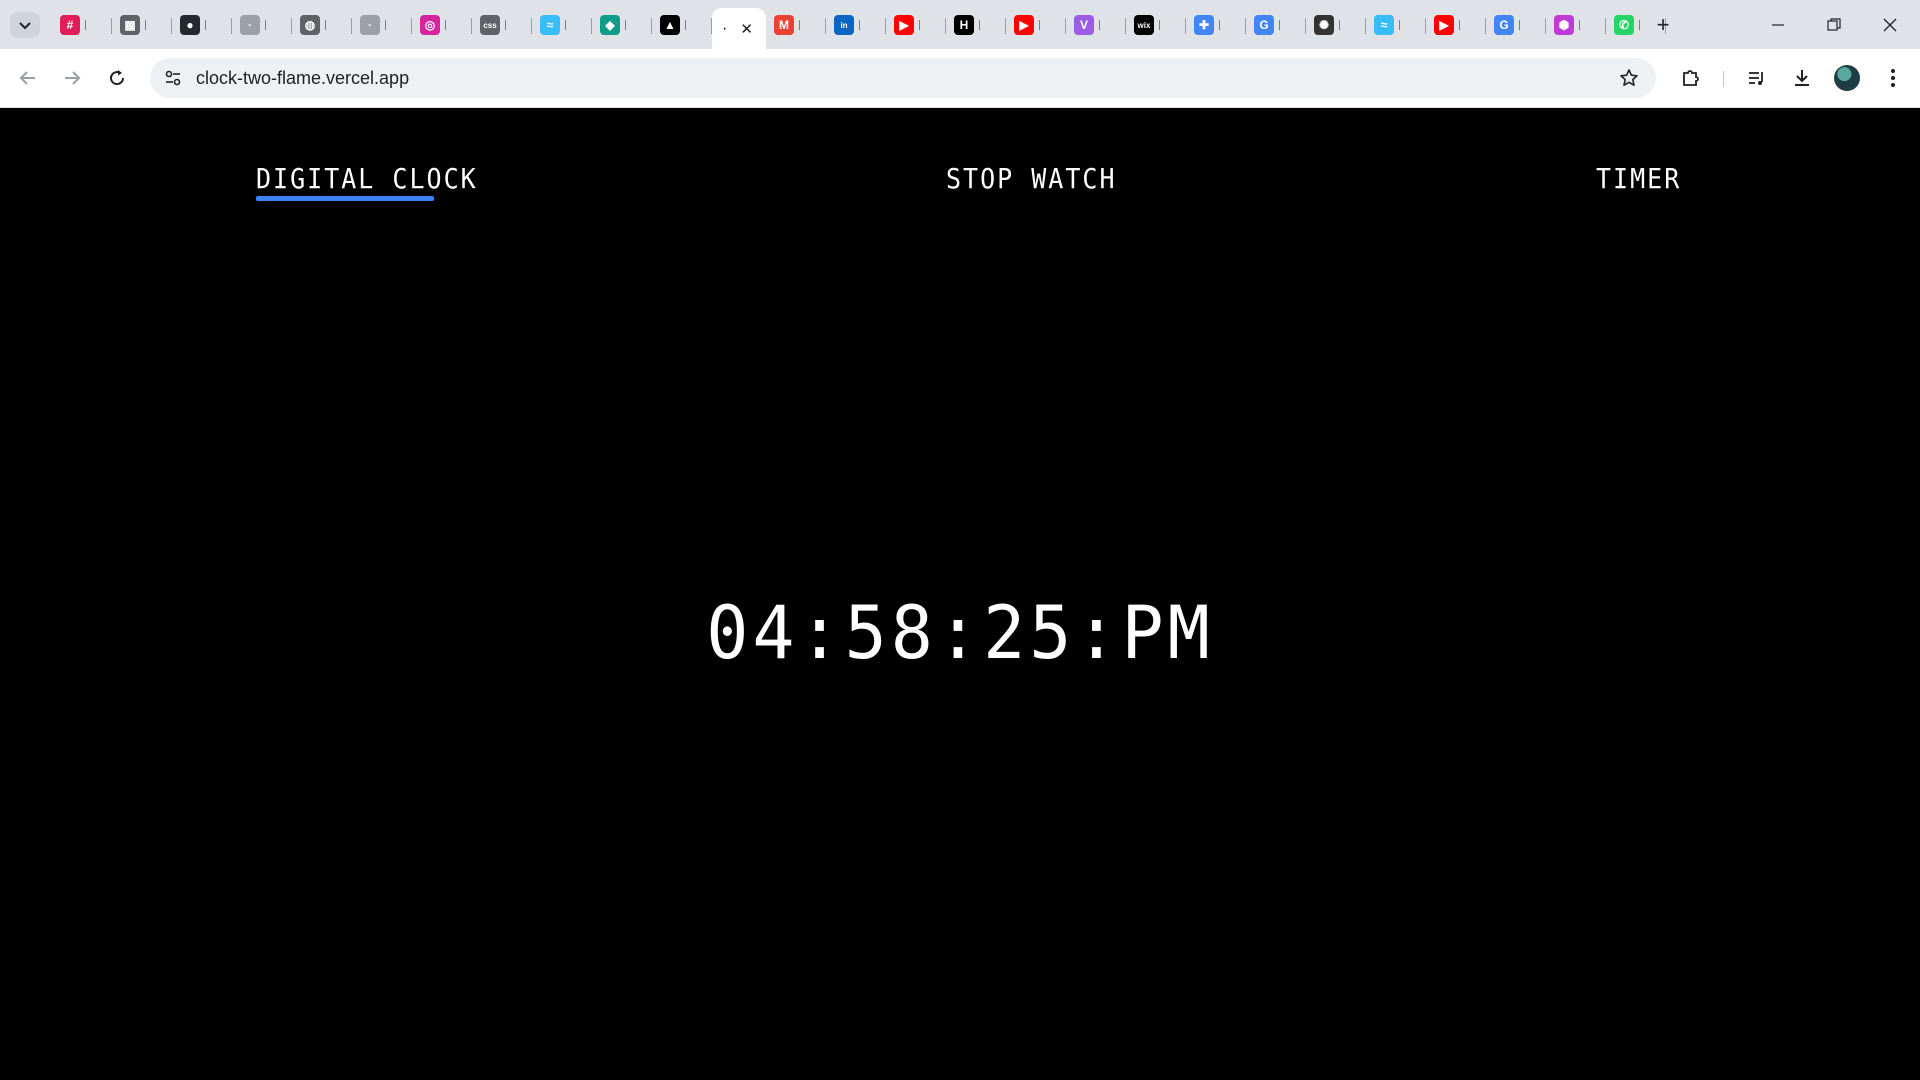 This screenshot has width=1920, height=1080. Describe the element at coordinates (1638, 178) in the screenshot. I see `nav-timer: TIMER` at that location.